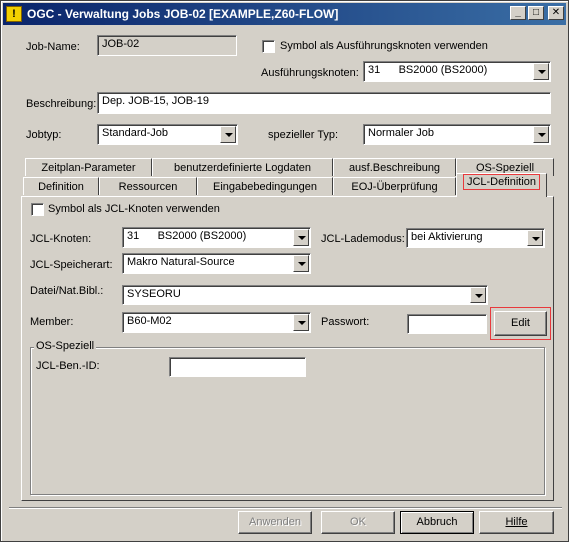  What do you see at coordinates (61, 186) in the screenshot?
I see `tab-definition: Definition` at bounding box center [61, 186].